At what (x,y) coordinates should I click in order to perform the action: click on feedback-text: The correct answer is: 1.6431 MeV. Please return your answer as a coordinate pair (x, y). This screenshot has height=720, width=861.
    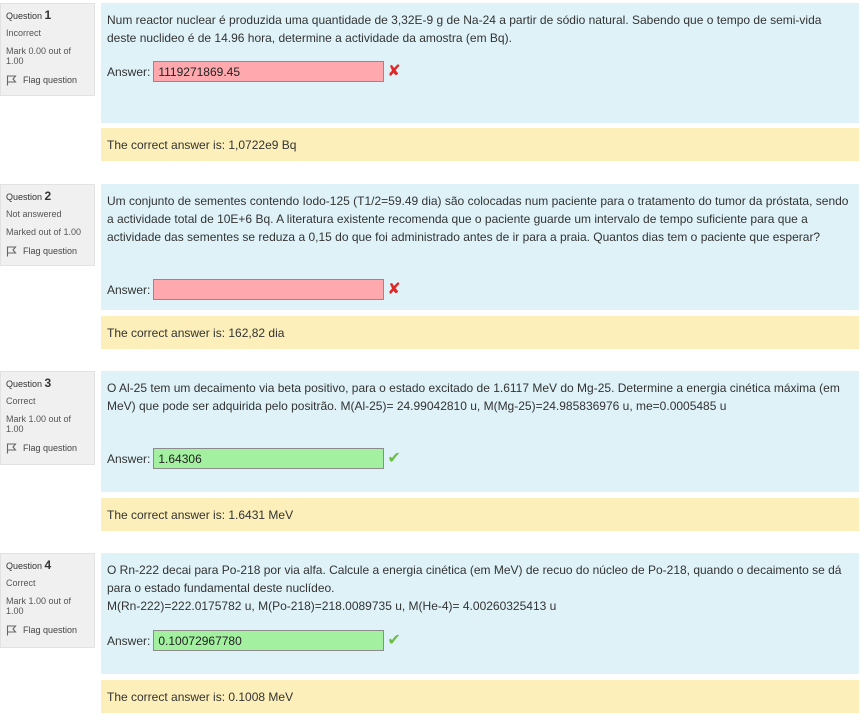
    Looking at the image, I should click on (200, 514).